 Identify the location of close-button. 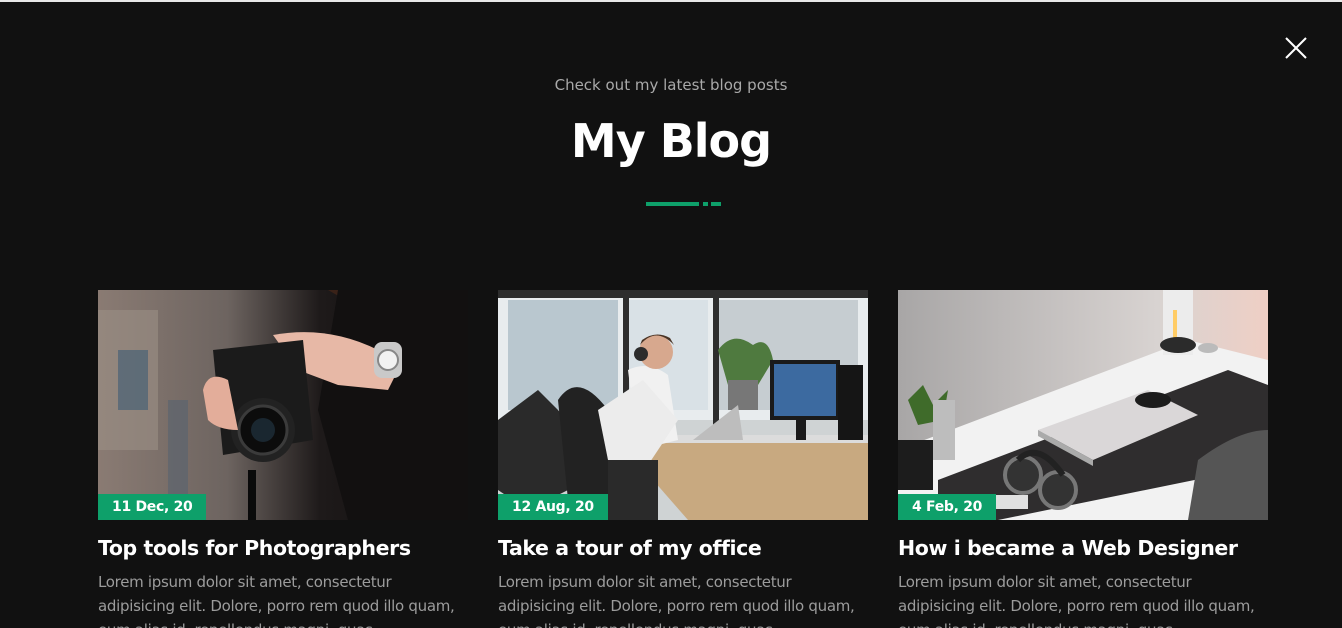
(1296, 48).